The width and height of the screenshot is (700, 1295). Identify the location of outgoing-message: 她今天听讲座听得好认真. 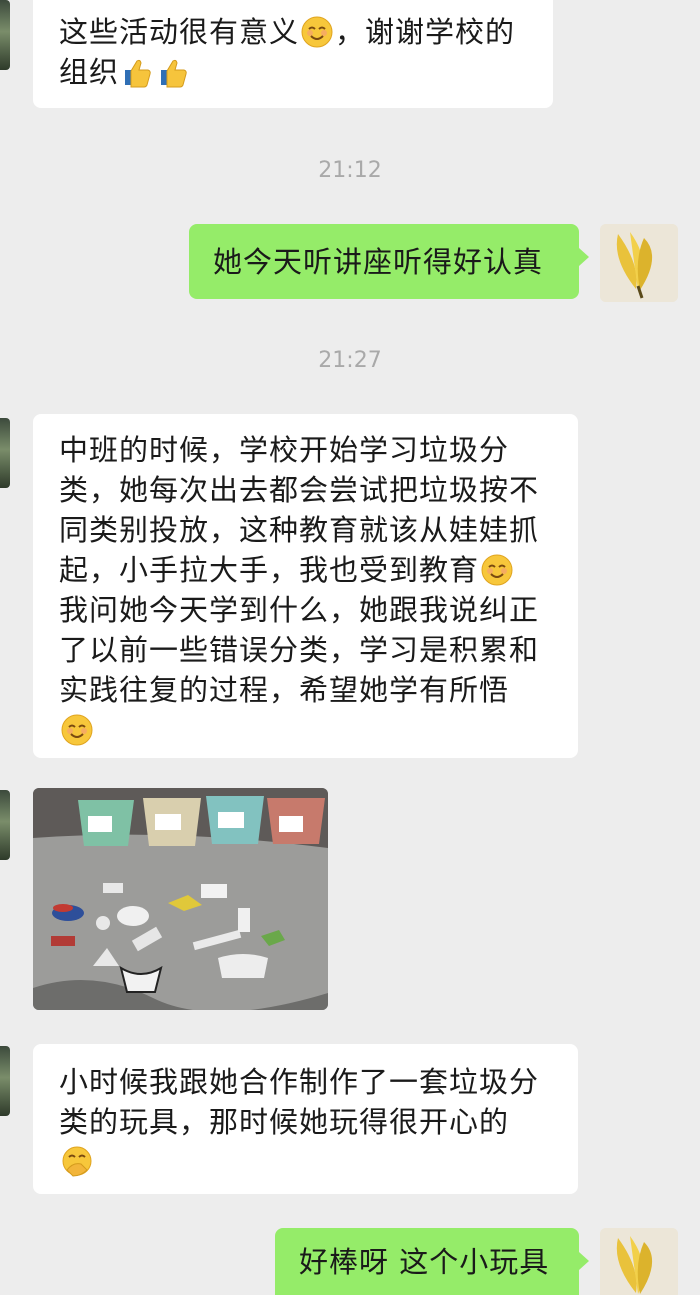
(389, 261).